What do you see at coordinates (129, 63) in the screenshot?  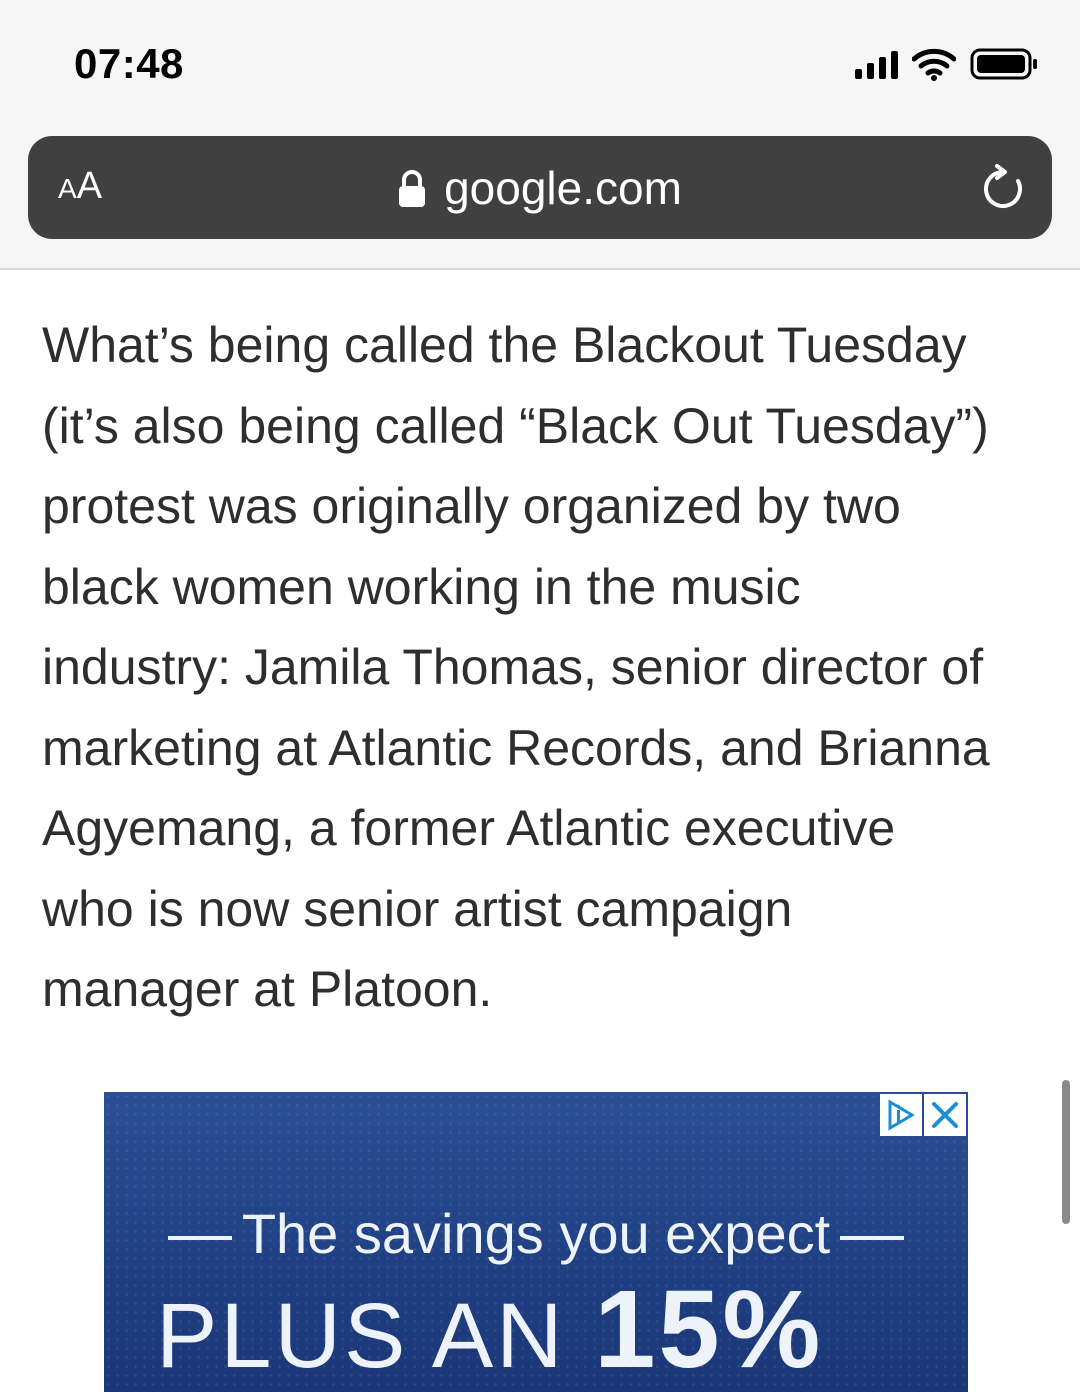 I see `status-time: 07:48` at bounding box center [129, 63].